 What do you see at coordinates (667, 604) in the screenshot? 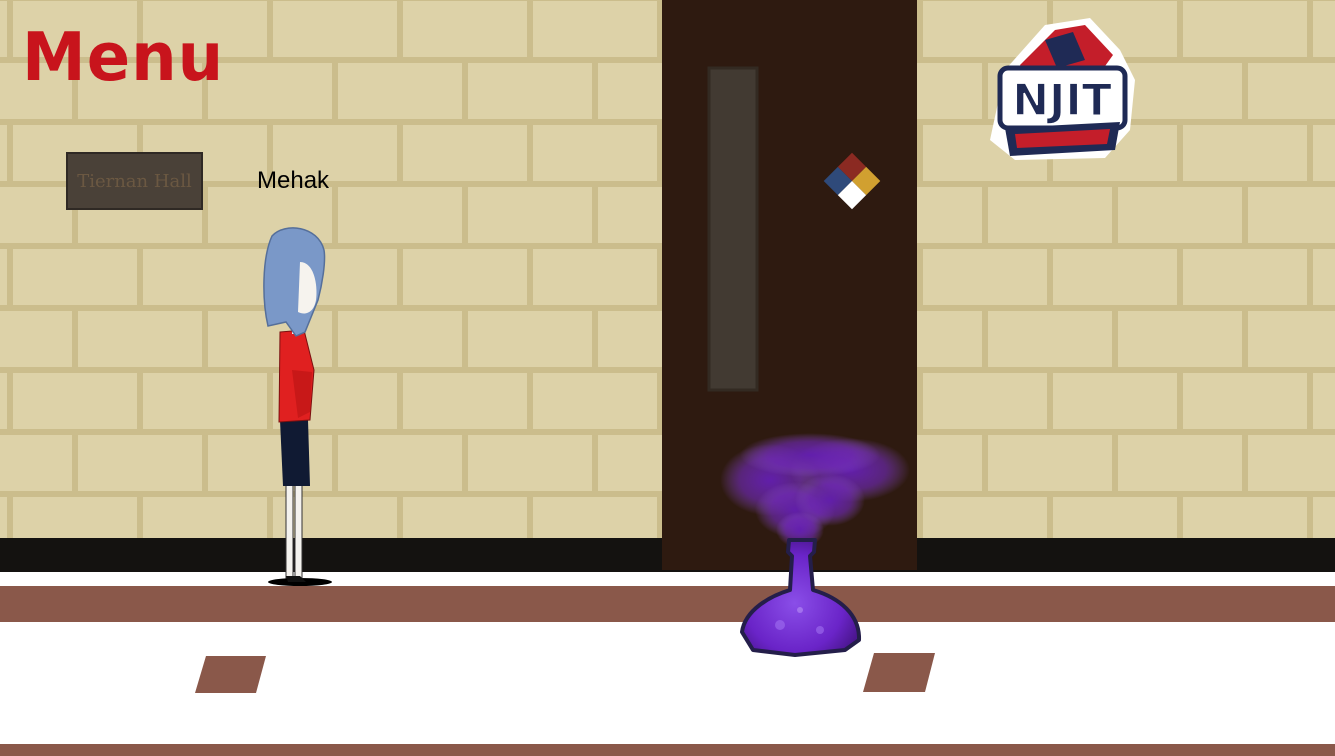
I see `floor-band` at bounding box center [667, 604].